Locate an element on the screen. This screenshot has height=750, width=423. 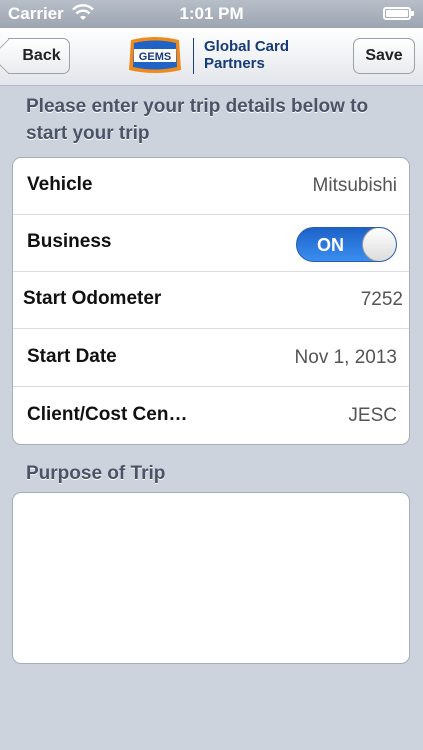
purpose-of-trip-label: Purpose of Trip is located at coordinates (96, 473).